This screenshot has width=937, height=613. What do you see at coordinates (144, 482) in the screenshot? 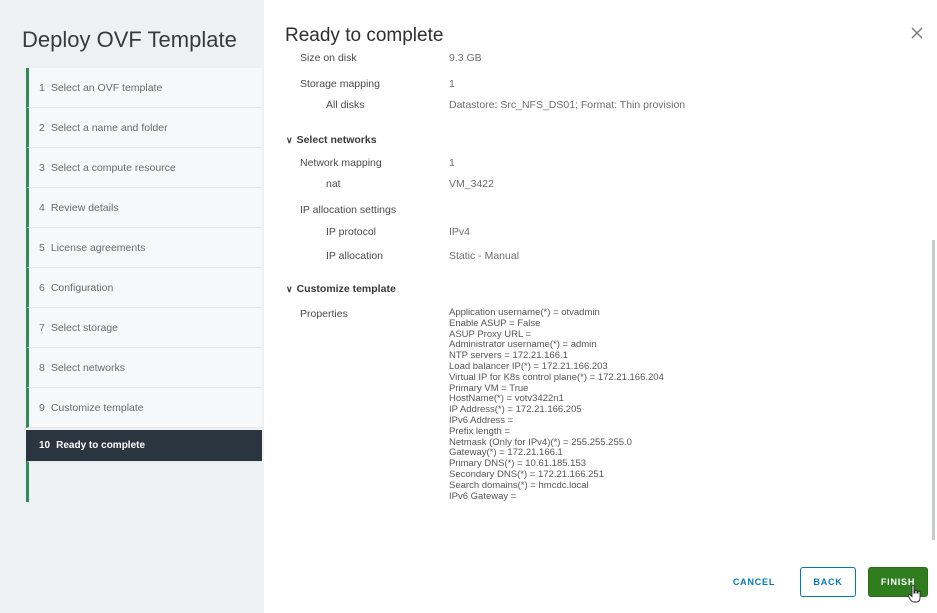
I see `steps-progress-line` at bounding box center [144, 482].